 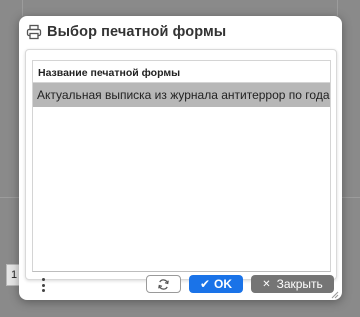 I want to click on dialog-header: Выбор печатной формы, so click(x=180, y=32).